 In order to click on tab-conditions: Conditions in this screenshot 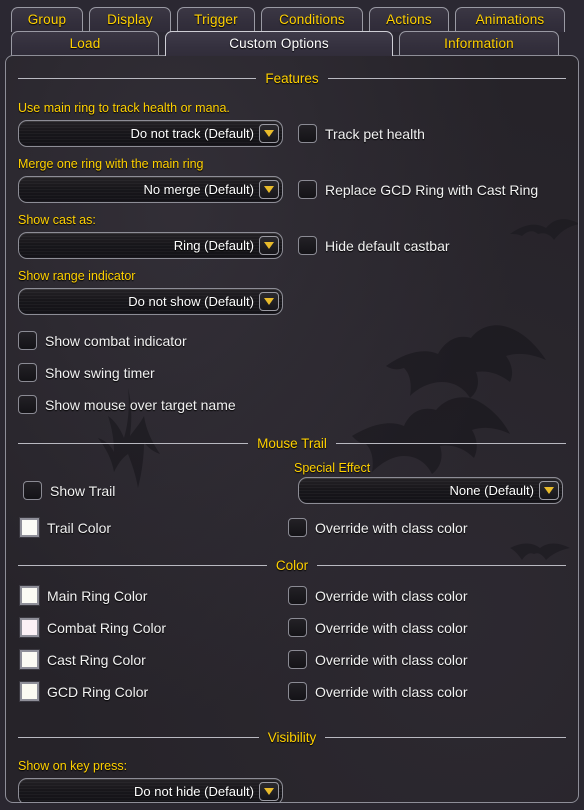, I will do `click(312, 19)`.